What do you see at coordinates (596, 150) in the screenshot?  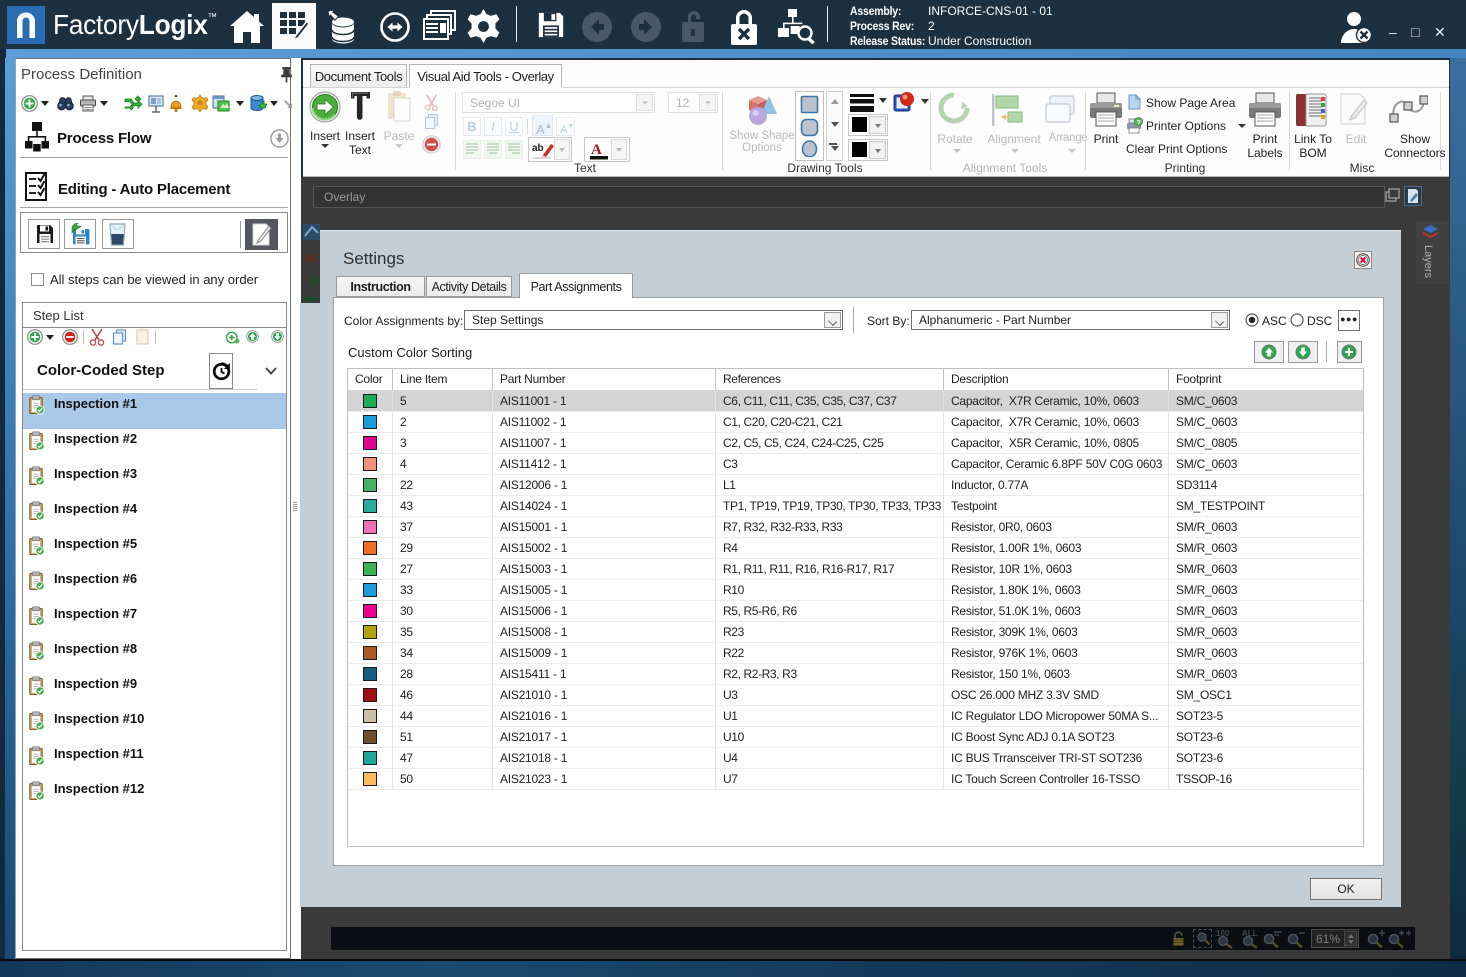 I see `svg-text: A` at bounding box center [596, 150].